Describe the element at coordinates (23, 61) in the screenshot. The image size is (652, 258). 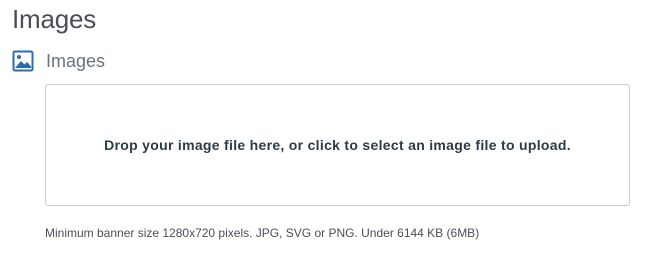
I see `image-icon` at that location.